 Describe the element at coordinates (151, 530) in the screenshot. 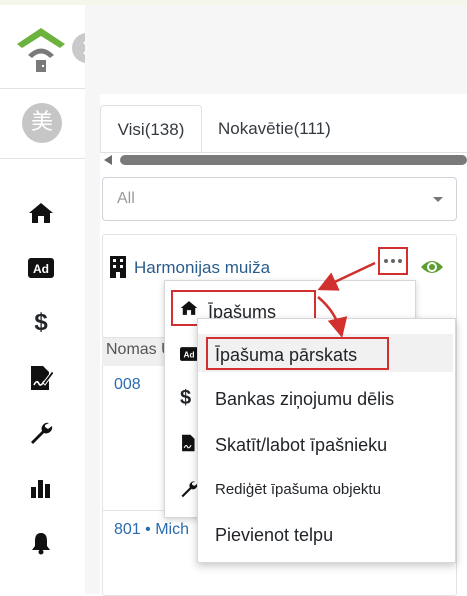

I see `unit-link: 801 • Mich` at that location.